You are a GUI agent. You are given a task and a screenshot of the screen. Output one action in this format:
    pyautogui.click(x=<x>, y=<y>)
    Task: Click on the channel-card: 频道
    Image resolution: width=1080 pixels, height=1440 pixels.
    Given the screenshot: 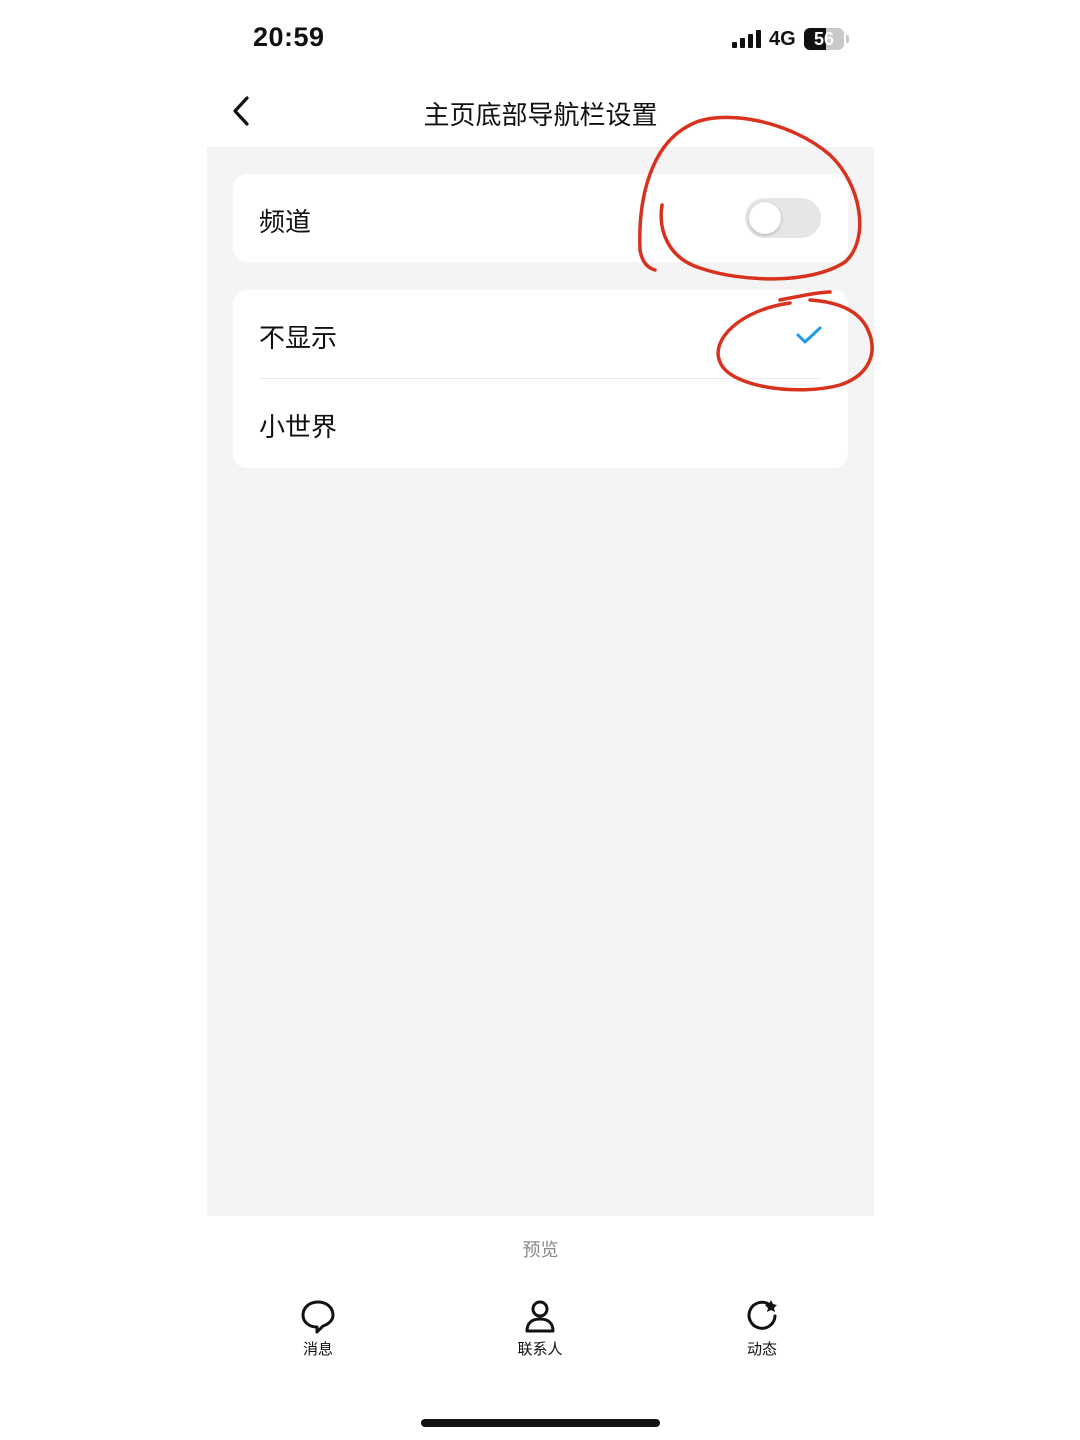 What is the action you would take?
    pyautogui.click(x=540, y=218)
    